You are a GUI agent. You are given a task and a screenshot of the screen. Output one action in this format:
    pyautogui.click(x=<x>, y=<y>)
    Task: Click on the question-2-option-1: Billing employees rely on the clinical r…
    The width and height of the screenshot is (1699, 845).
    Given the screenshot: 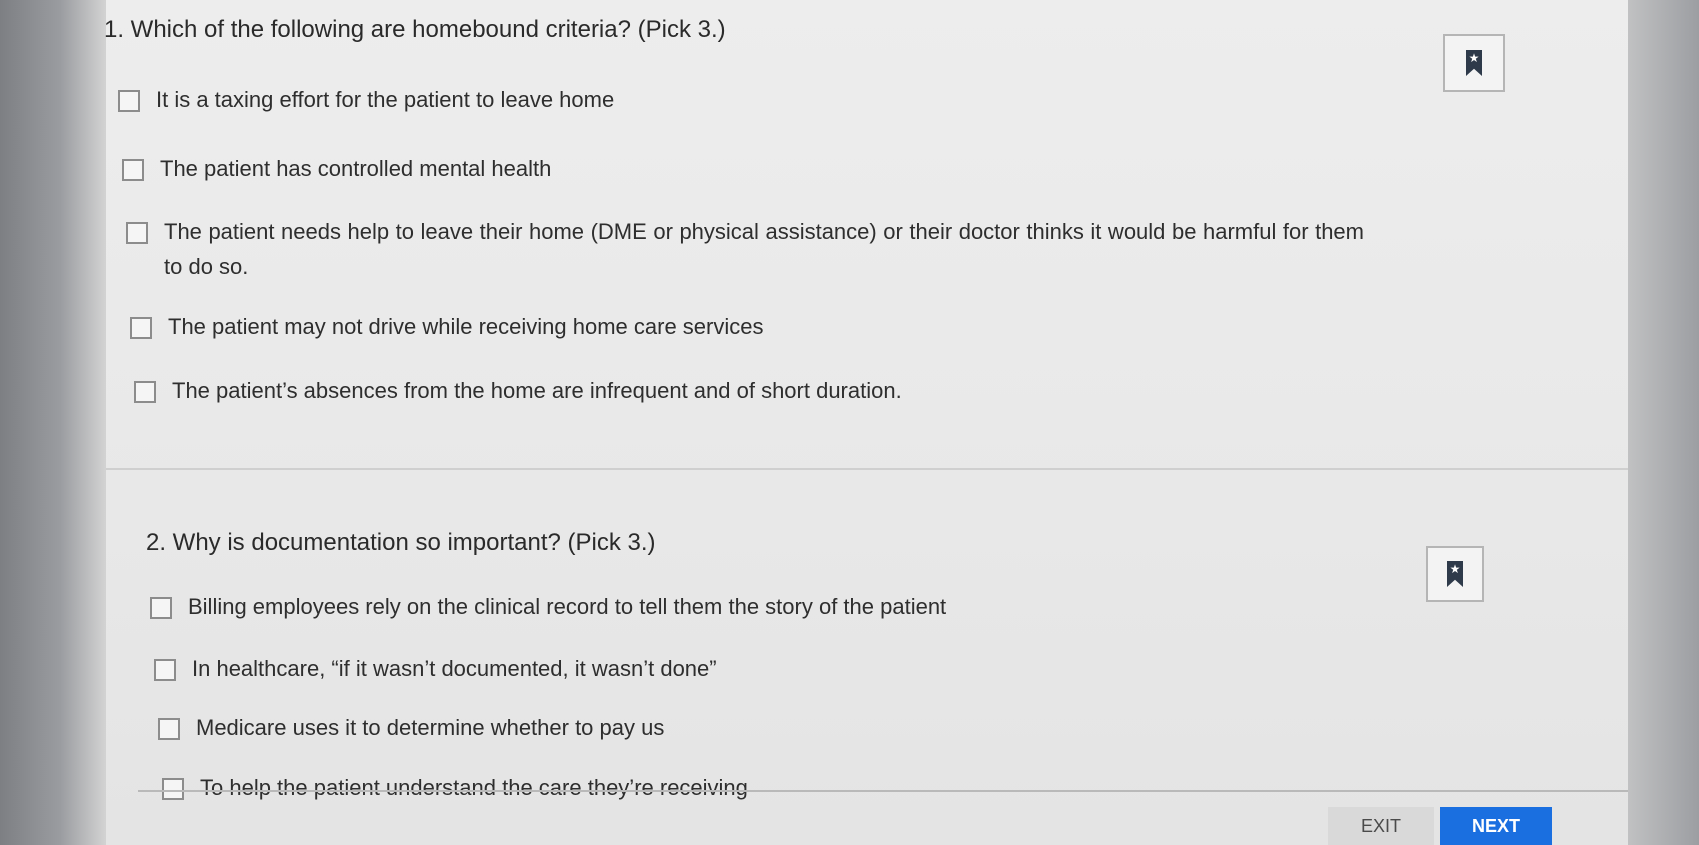 What is the action you would take?
    pyautogui.click(x=548, y=609)
    